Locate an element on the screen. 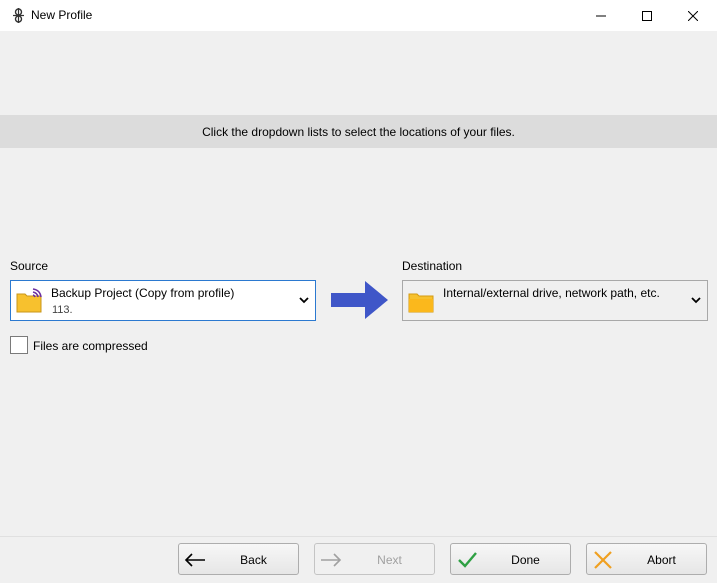 The height and width of the screenshot is (583, 717). done-button-label: Done is located at coordinates (525, 560).